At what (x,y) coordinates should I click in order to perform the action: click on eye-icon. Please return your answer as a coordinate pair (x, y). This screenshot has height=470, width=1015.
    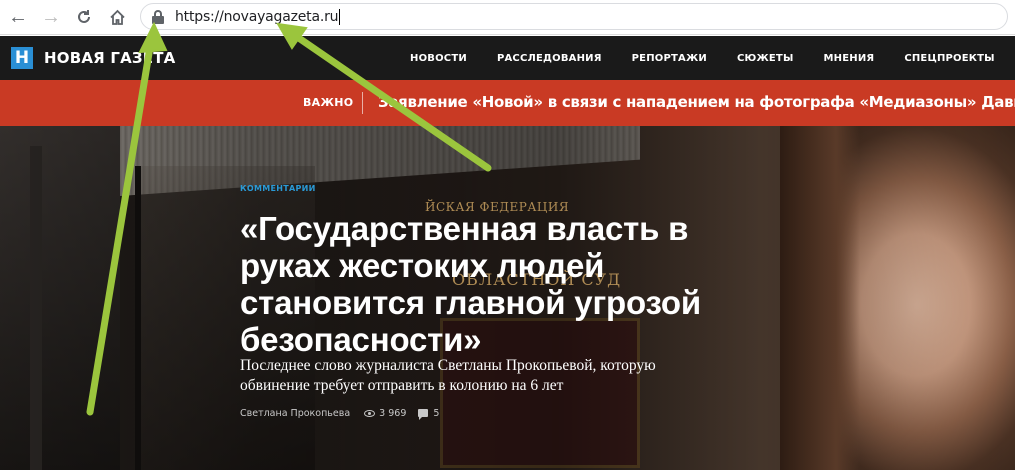
    Looking at the image, I should click on (370, 413).